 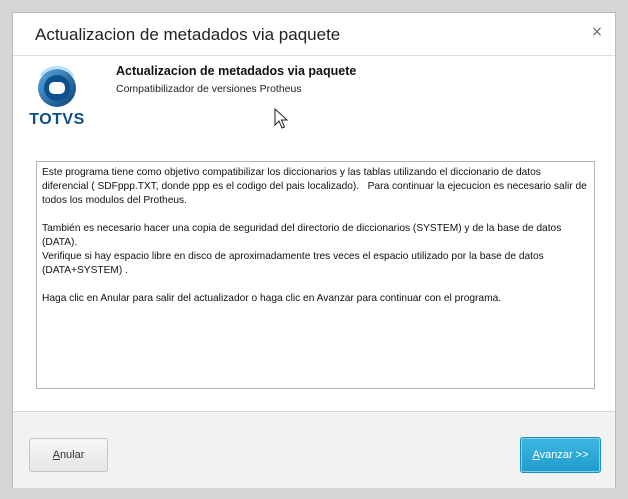 I want to click on close-icon: ×, so click(x=597, y=32).